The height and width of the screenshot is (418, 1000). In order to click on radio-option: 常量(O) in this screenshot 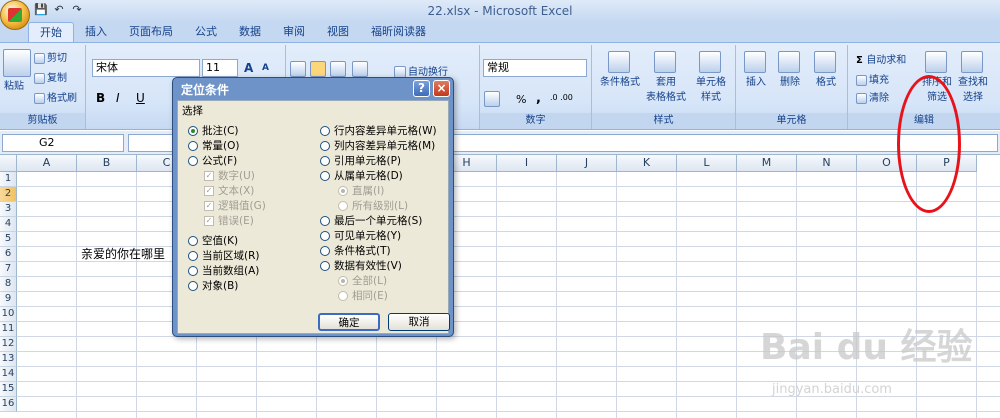, I will do `click(213, 145)`.